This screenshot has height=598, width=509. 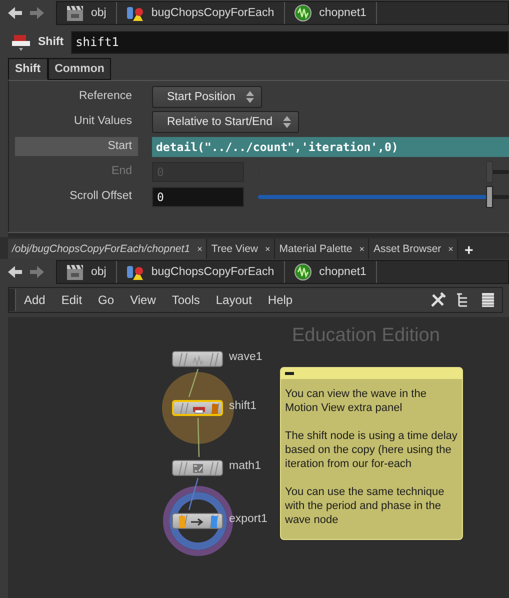 What do you see at coordinates (76, 146) in the screenshot?
I see `parameter-label: Start` at bounding box center [76, 146].